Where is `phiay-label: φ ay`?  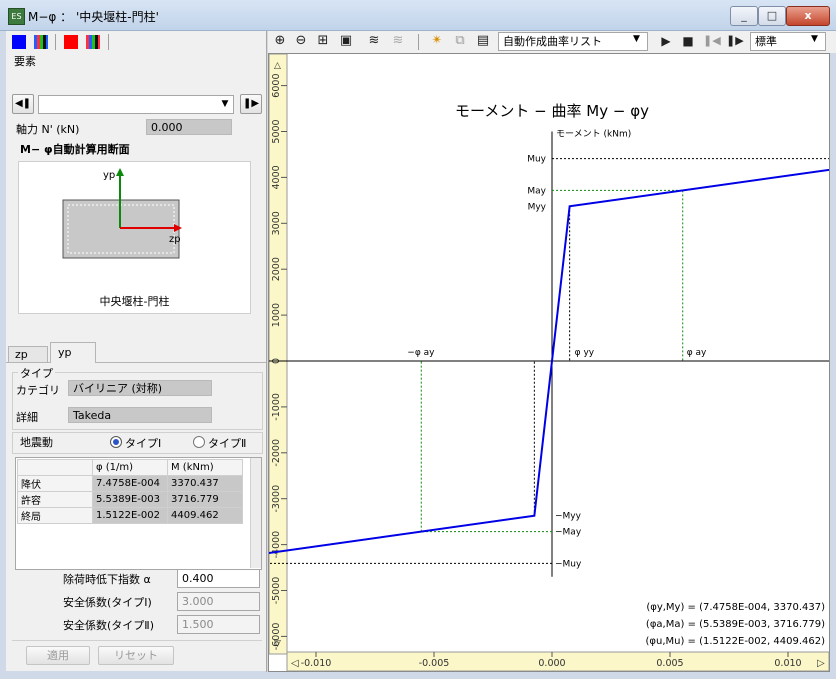 phiay-label: φ ay is located at coordinates (697, 353).